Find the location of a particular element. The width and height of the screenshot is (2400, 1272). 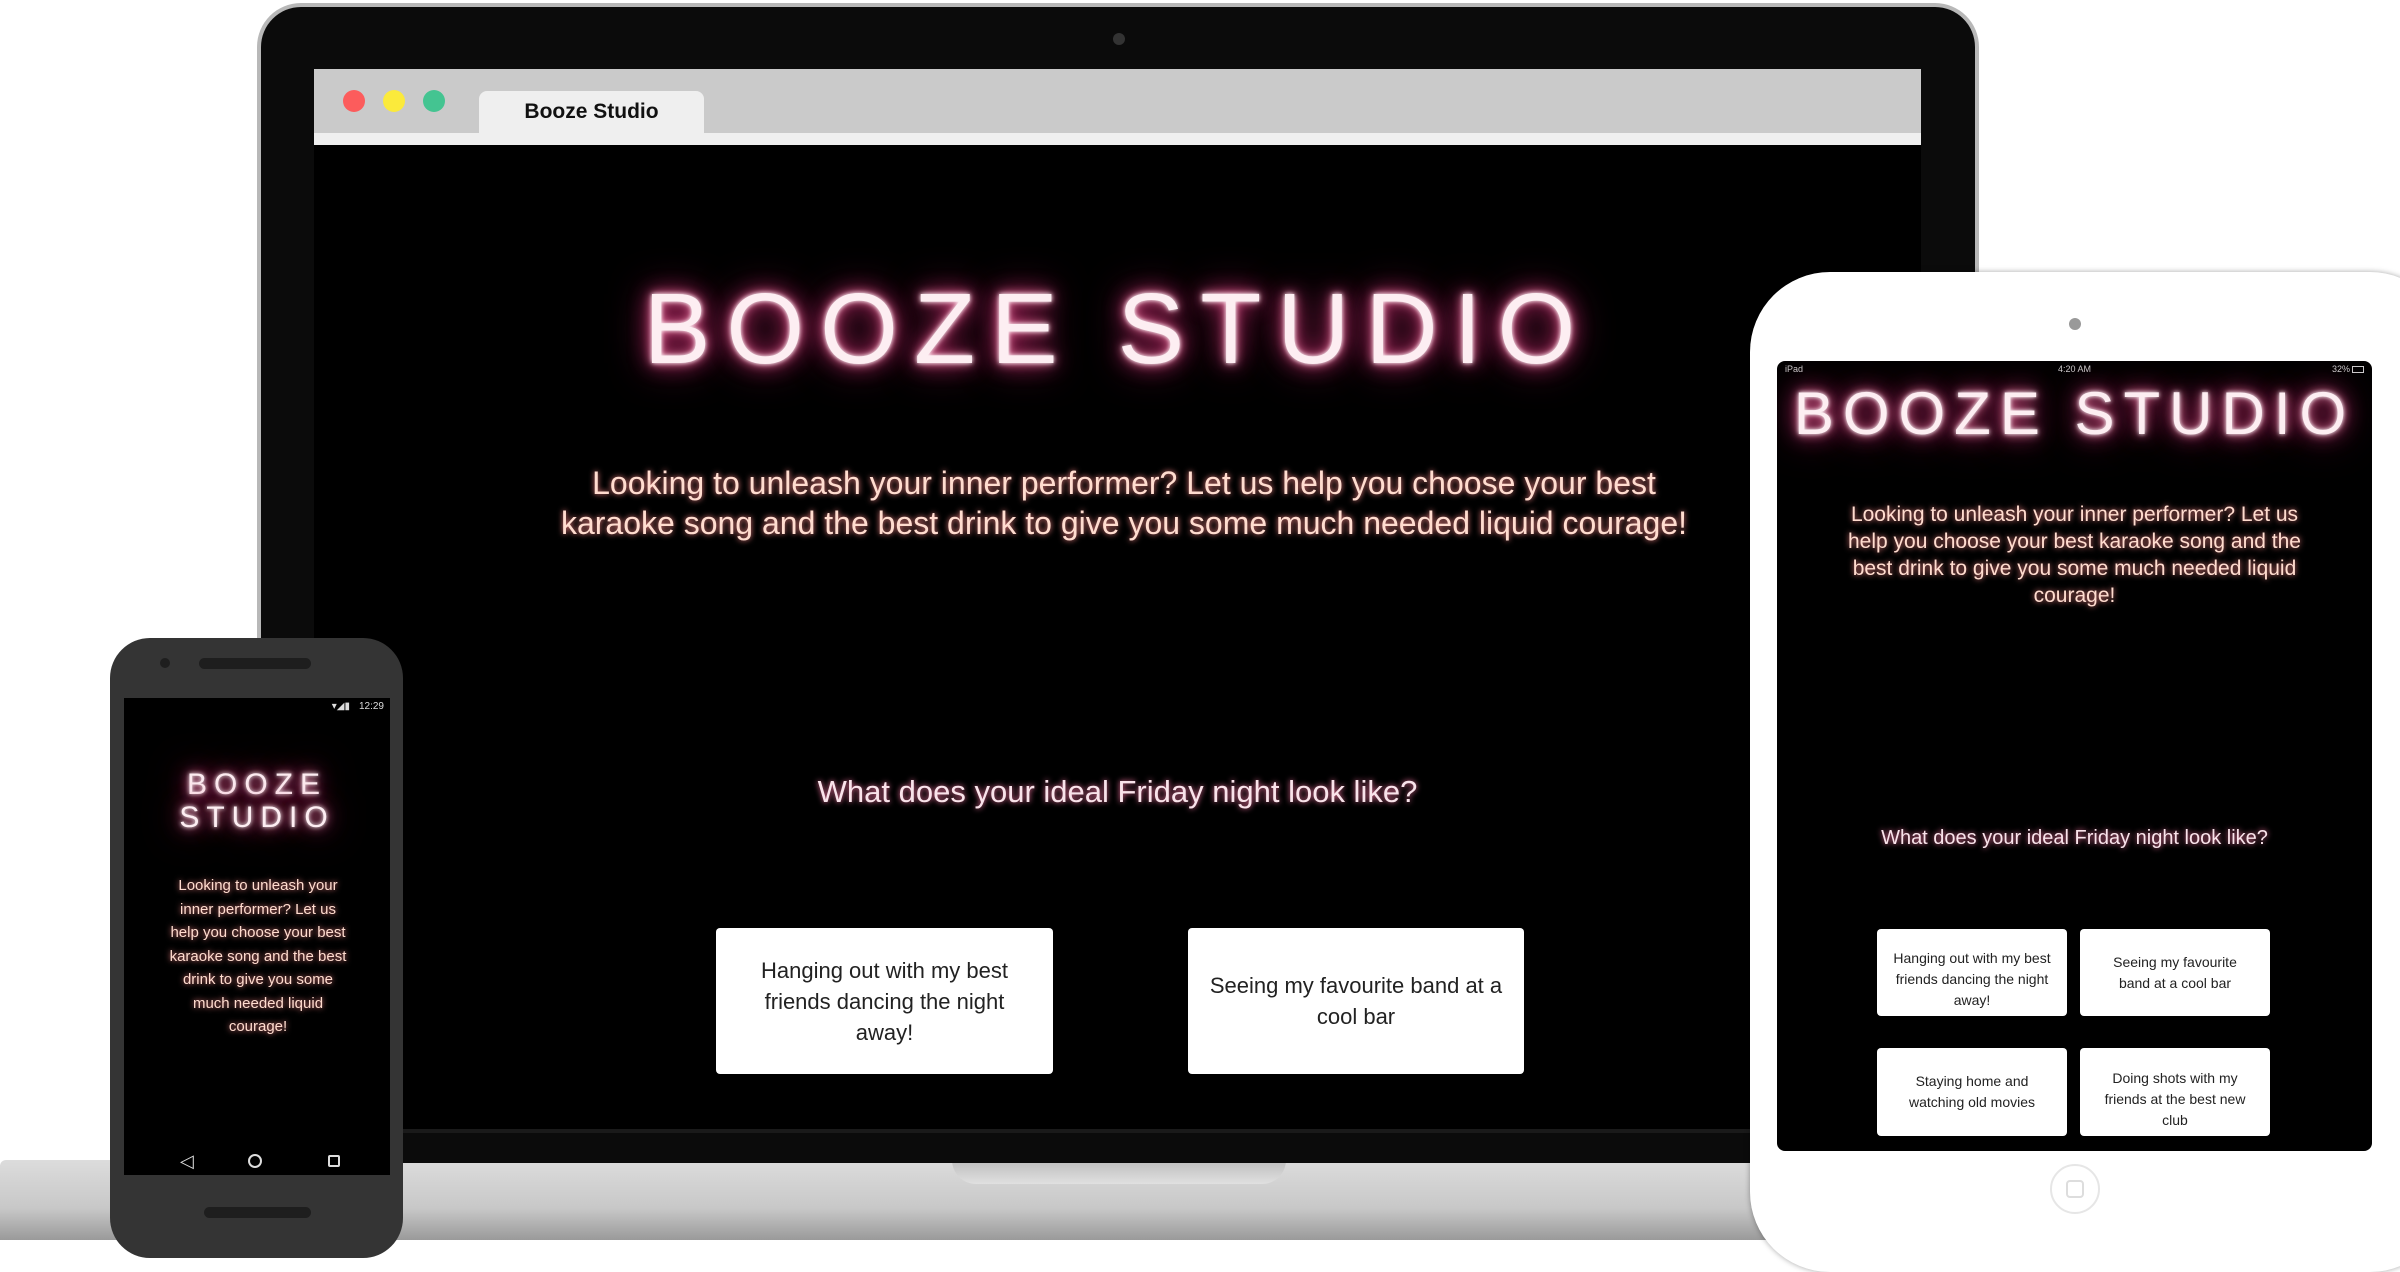

browser-tab: Booze Studio is located at coordinates (591, 112).